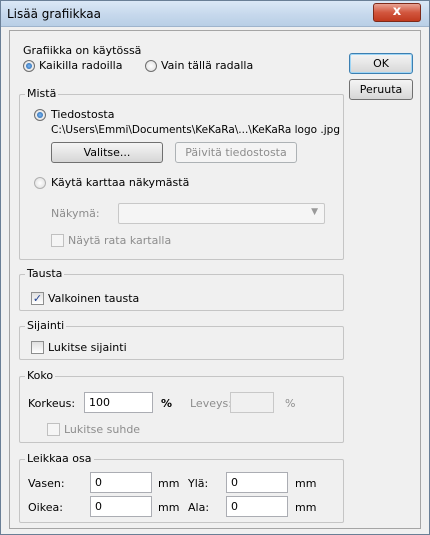  Describe the element at coordinates (93, 298) in the screenshot. I see `white-background-label: Valkoinen tausta` at that location.